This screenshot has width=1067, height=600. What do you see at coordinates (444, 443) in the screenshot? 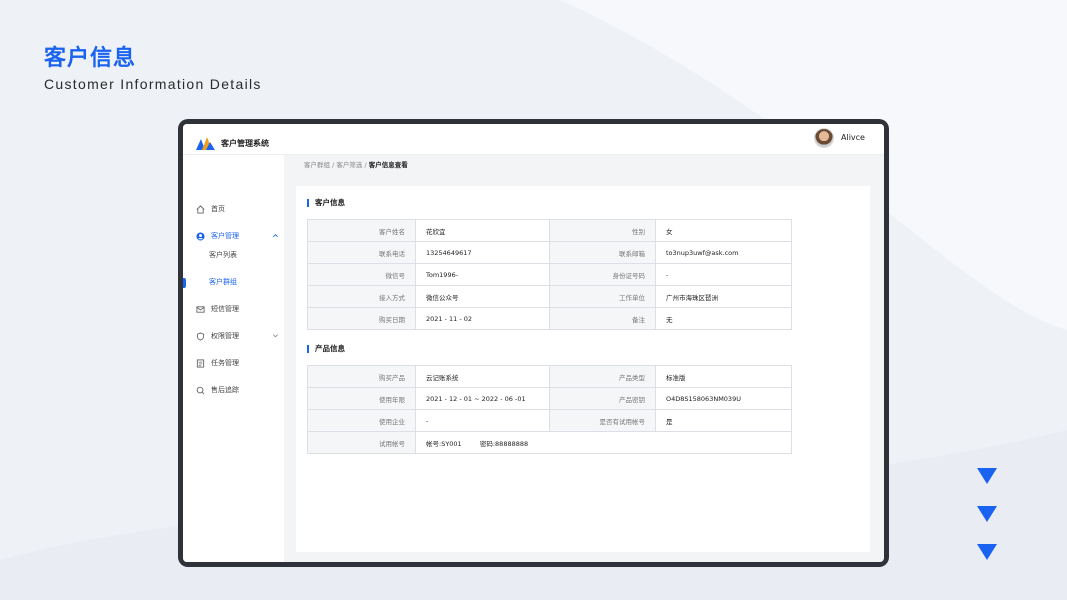
I see `trial-account: 帐号:SY001` at bounding box center [444, 443].